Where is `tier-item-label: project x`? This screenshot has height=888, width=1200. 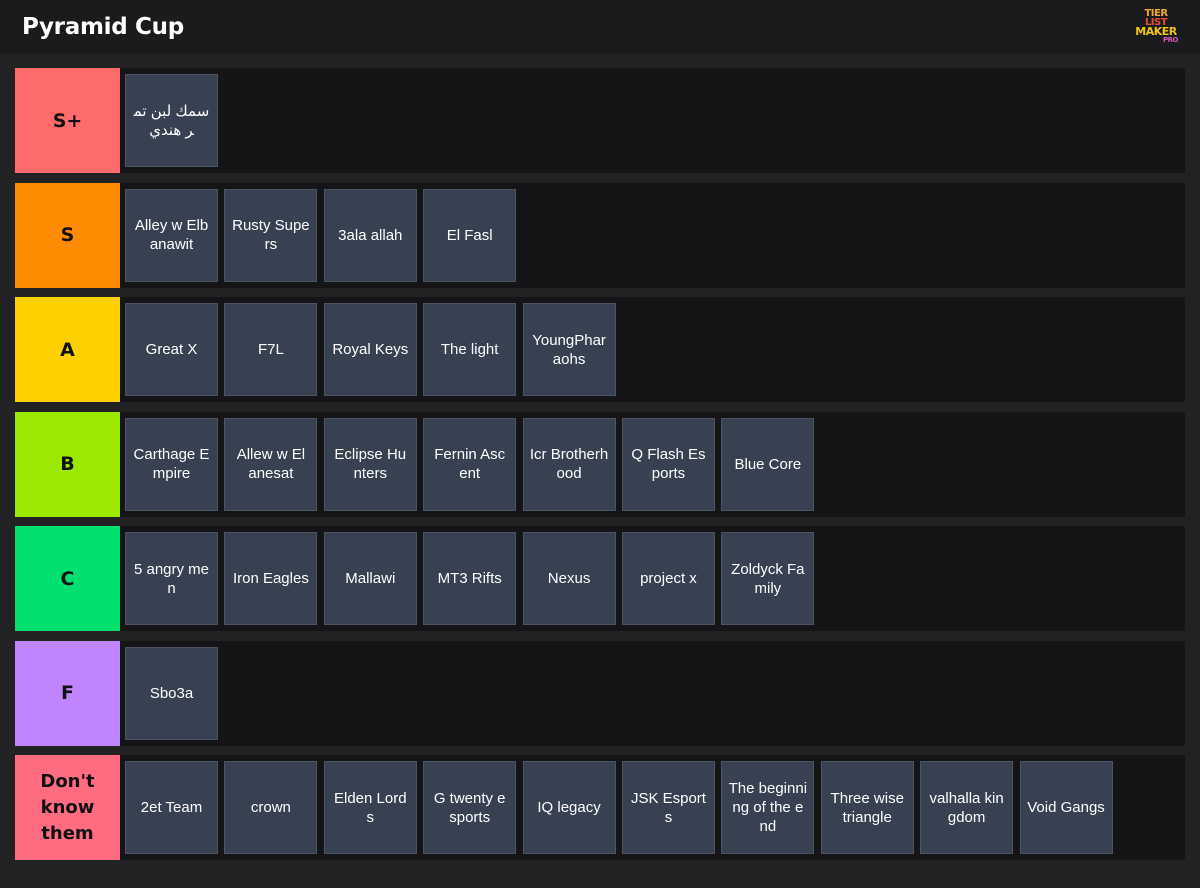
tier-item-label: project x is located at coordinates (668, 578).